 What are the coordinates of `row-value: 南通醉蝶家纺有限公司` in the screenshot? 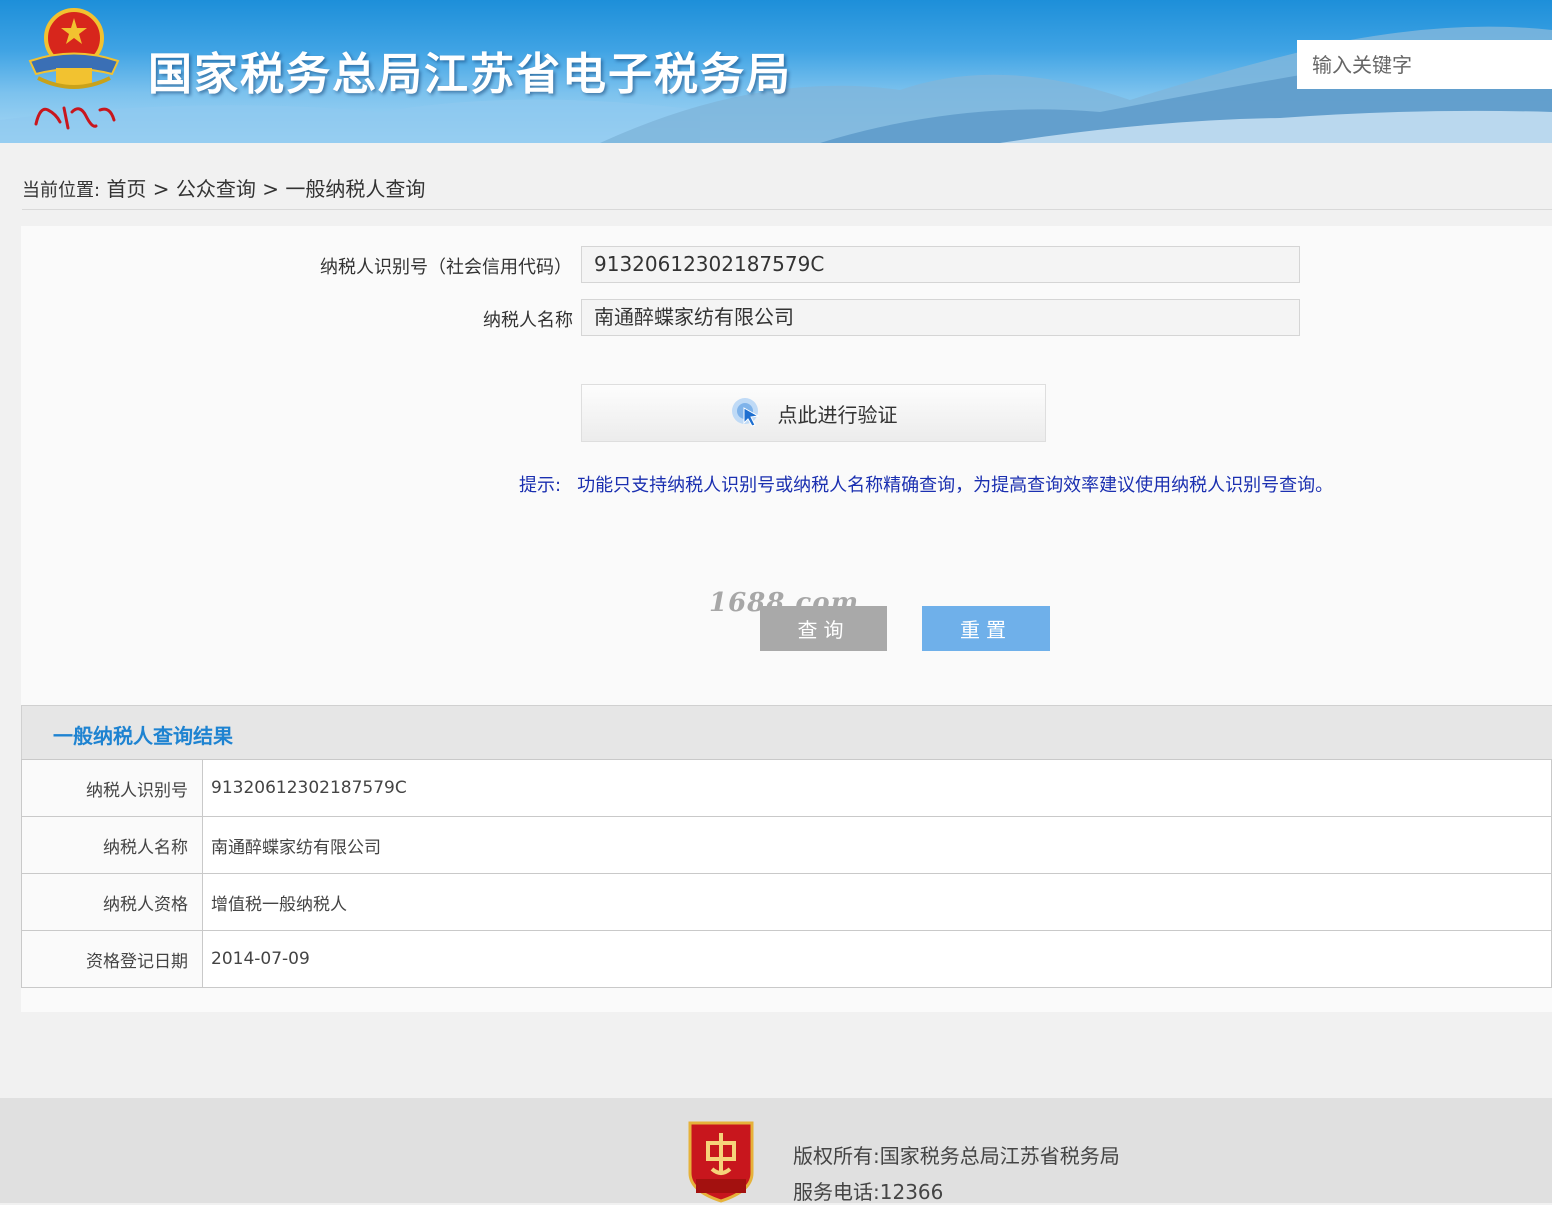 It's located at (877, 845).